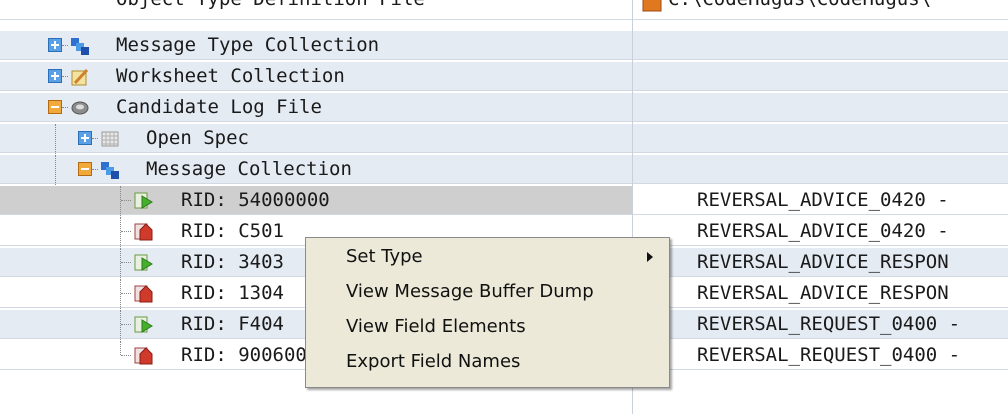 This screenshot has width=1008, height=414. Describe the element at coordinates (110, 139) in the screenshot. I see `spec-grid-icon` at that location.